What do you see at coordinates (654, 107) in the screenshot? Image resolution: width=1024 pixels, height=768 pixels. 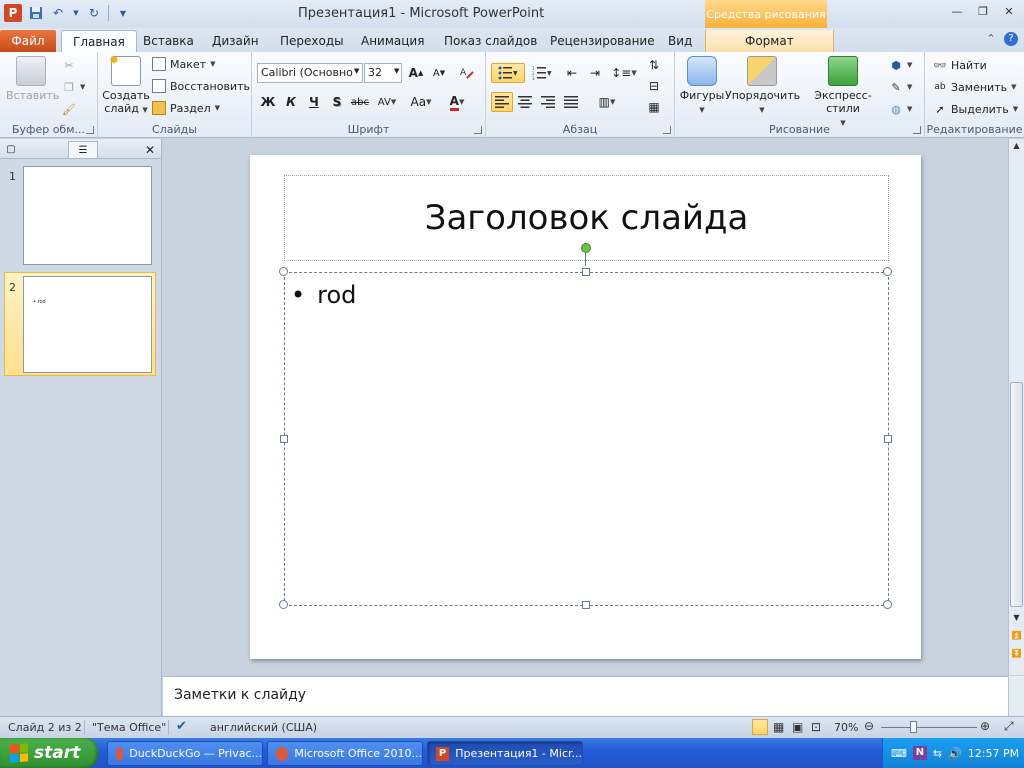 I see `convert-to-smartart-icon: ▦` at bounding box center [654, 107].